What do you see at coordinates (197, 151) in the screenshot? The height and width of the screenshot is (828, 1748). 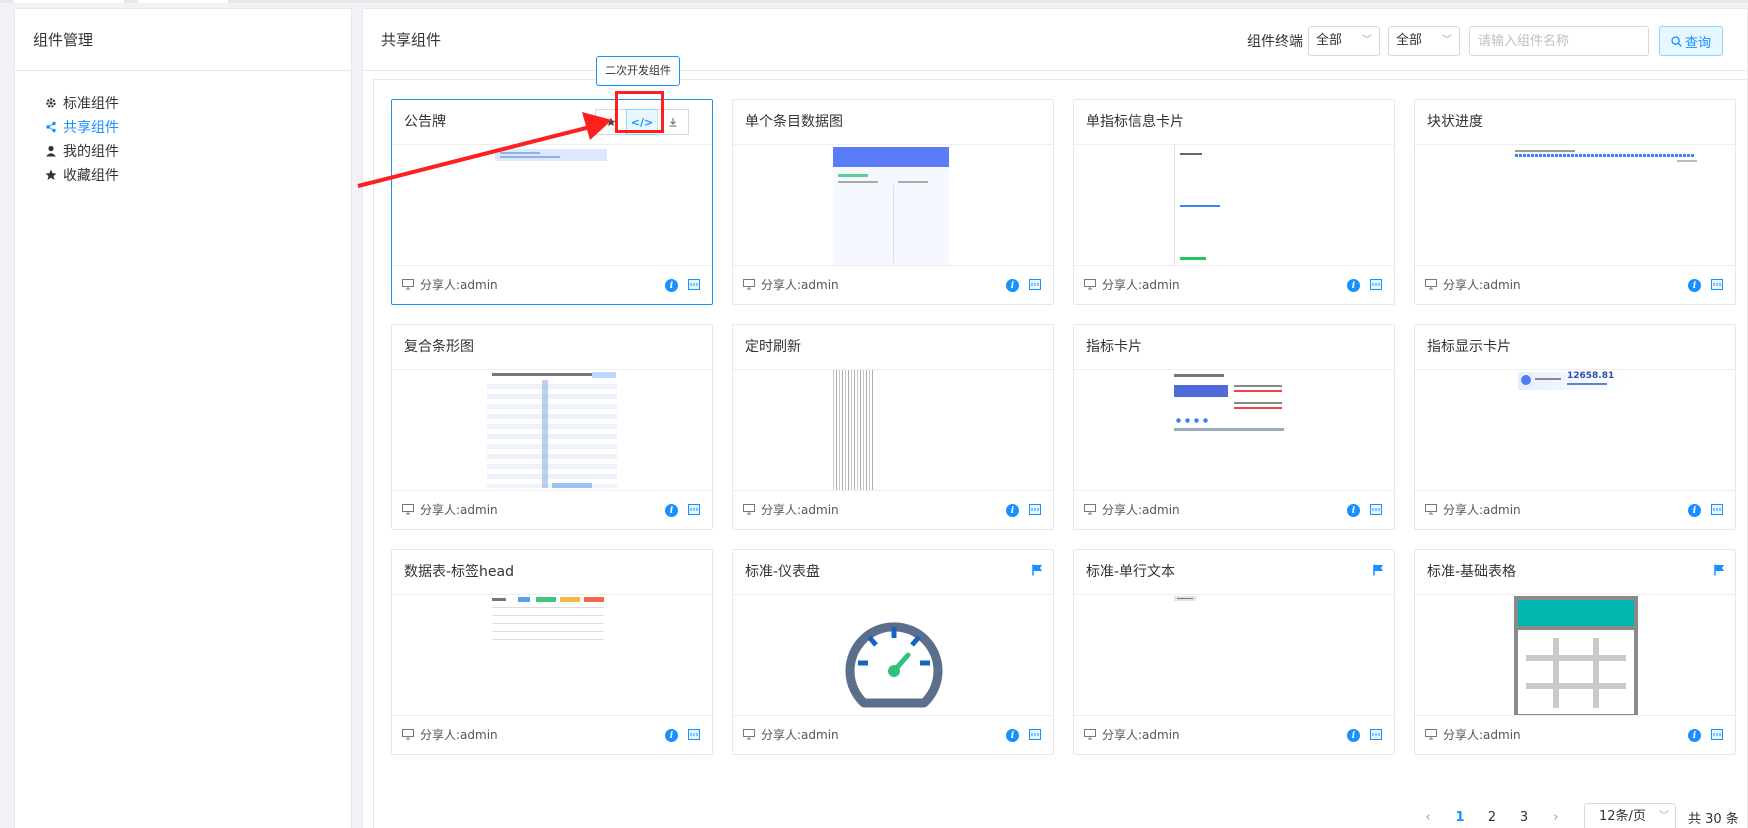 I see `sidebar-item-mine: 我的组件` at bounding box center [197, 151].